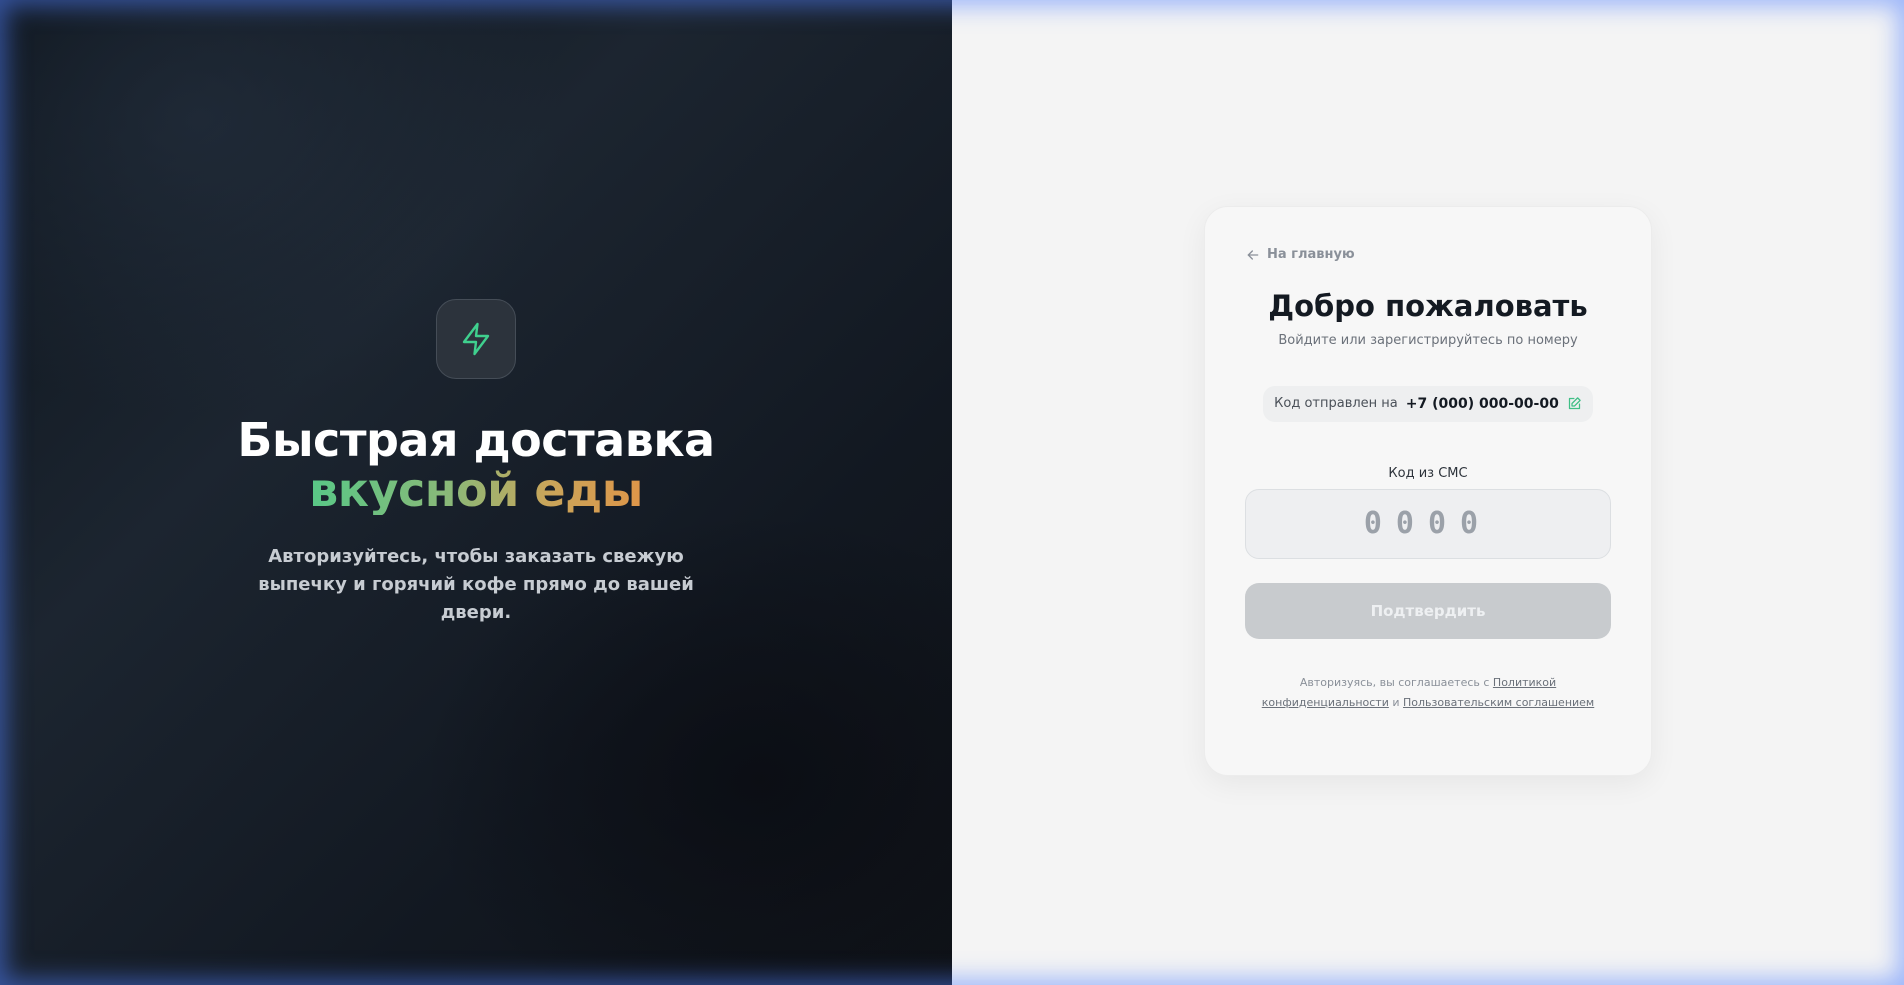  Describe the element at coordinates (1253, 254) in the screenshot. I see `arrow-left-icon` at that location.